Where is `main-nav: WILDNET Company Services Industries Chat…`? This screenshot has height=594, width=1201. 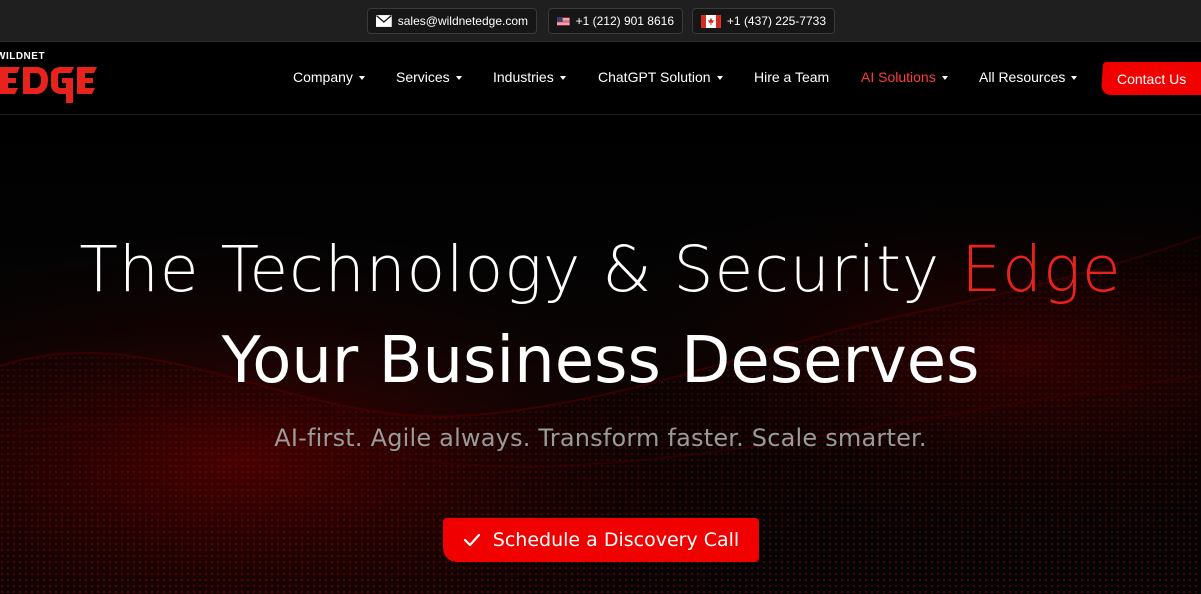 main-nav: WILDNET Company Services Industries Chat… is located at coordinates (600, 78).